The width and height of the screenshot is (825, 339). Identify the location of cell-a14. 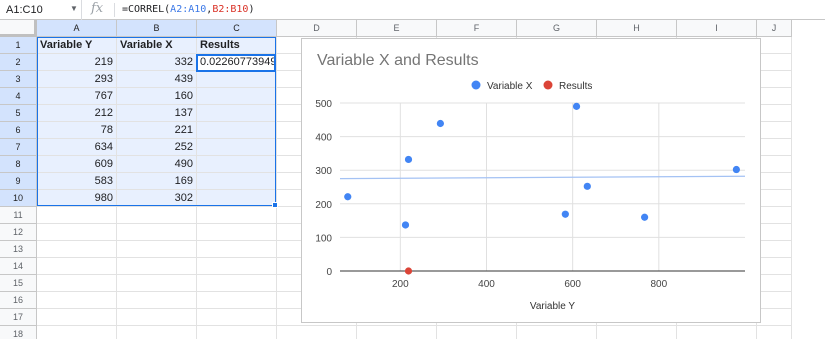
(77, 266).